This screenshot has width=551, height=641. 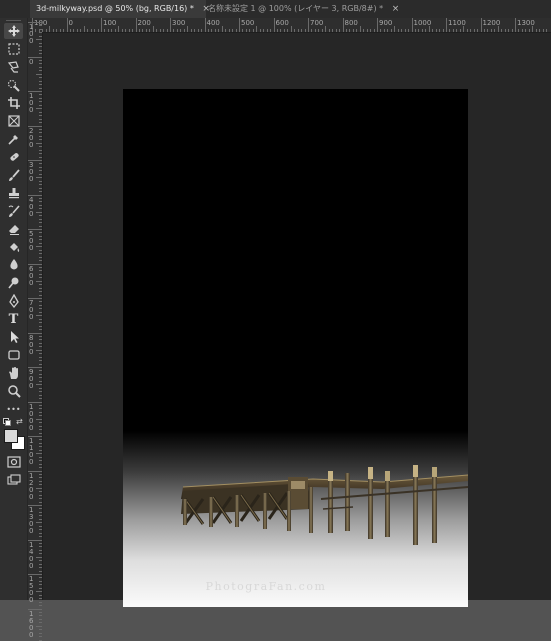 What do you see at coordinates (13, 67) in the screenshot?
I see `lasso-tool` at bounding box center [13, 67].